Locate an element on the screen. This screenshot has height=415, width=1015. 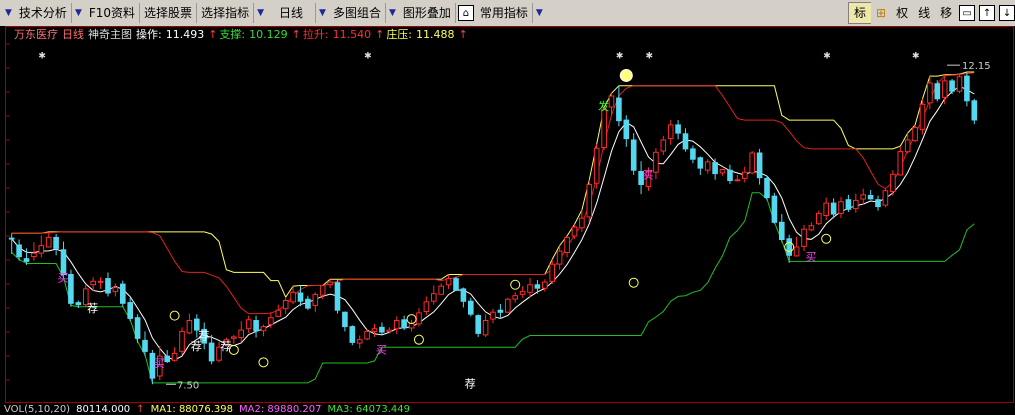
overlay-button: 图形叠加 is located at coordinates (427, 13).